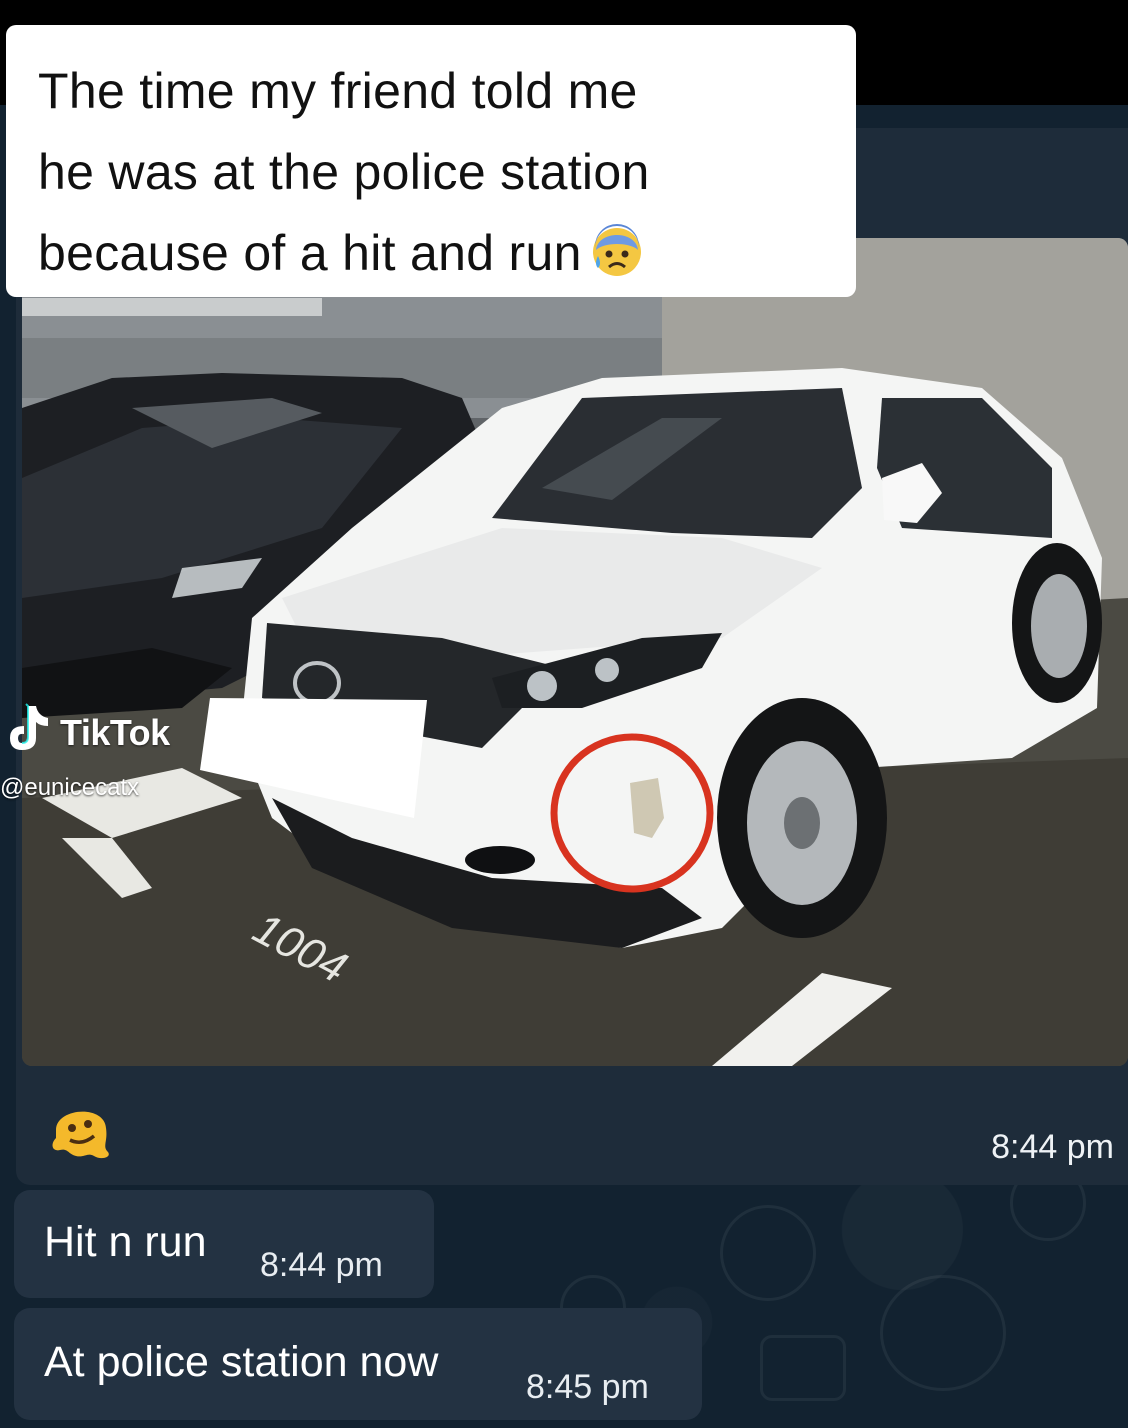 Image resolution: width=1128 pixels, height=1428 pixels. Describe the element at coordinates (344, 172) in the screenshot. I see `caption-line-2: he was at the police station` at that location.